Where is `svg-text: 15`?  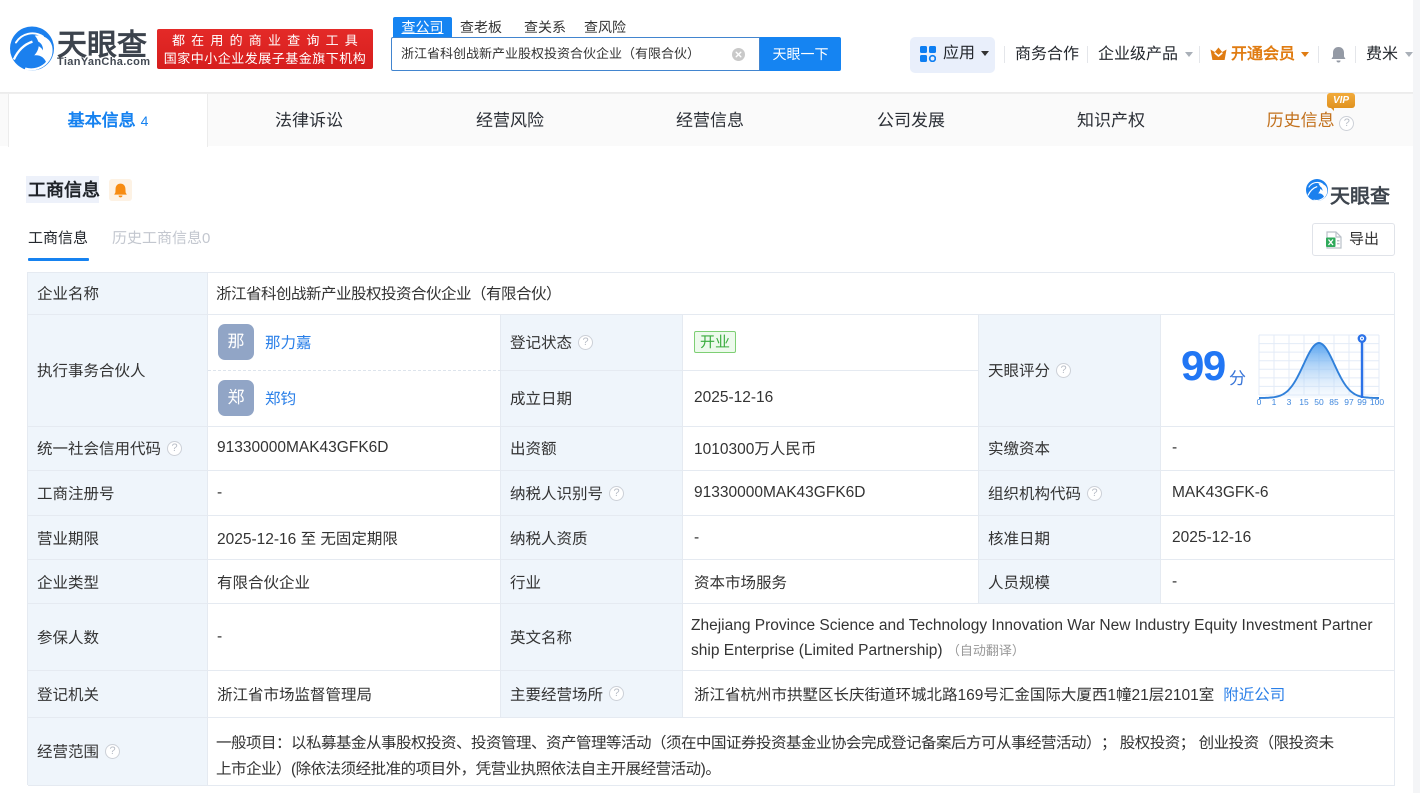
svg-text: 15 is located at coordinates (1304, 402).